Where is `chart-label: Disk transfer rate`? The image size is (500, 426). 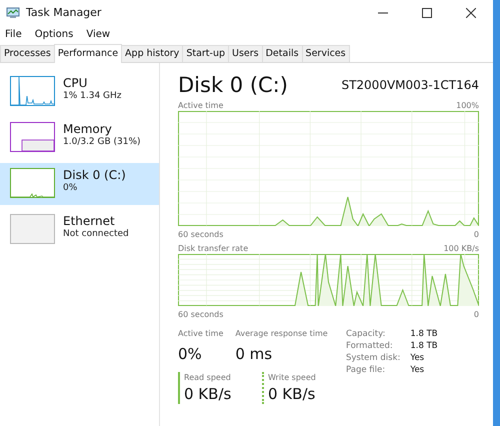
chart-label: Disk transfer rate is located at coordinates (213, 249).